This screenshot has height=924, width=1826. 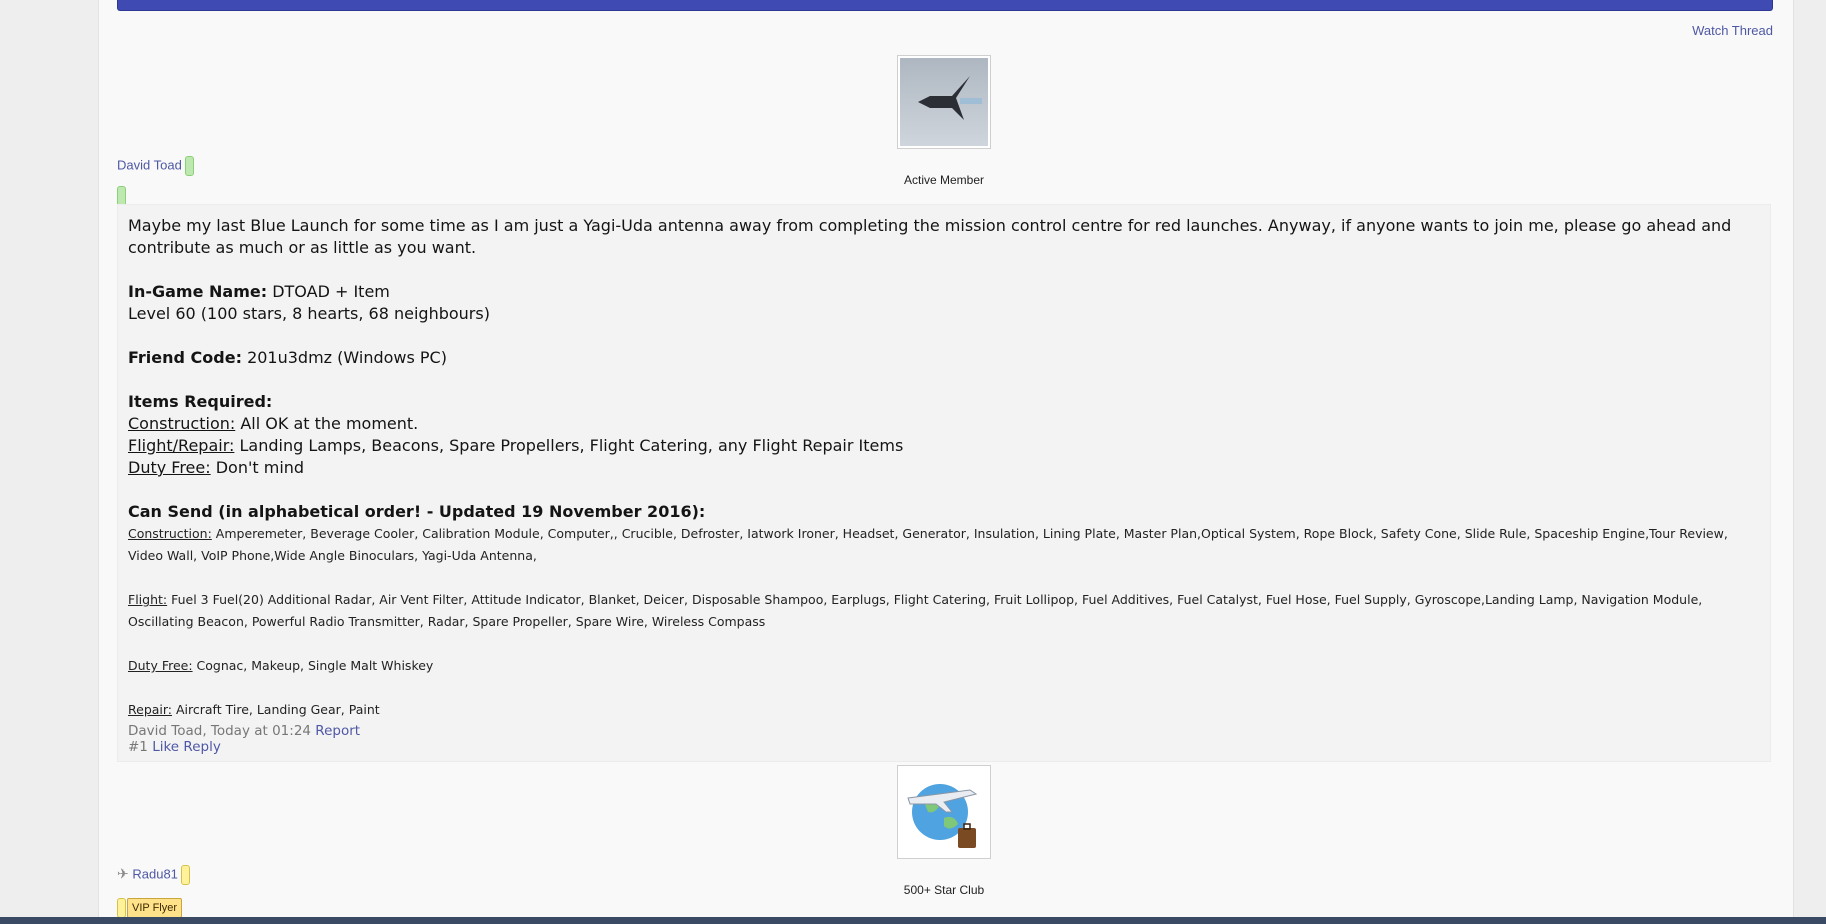 I want to click on req-duty-line: Duty Free: Don't mind, so click(x=216, y=467).